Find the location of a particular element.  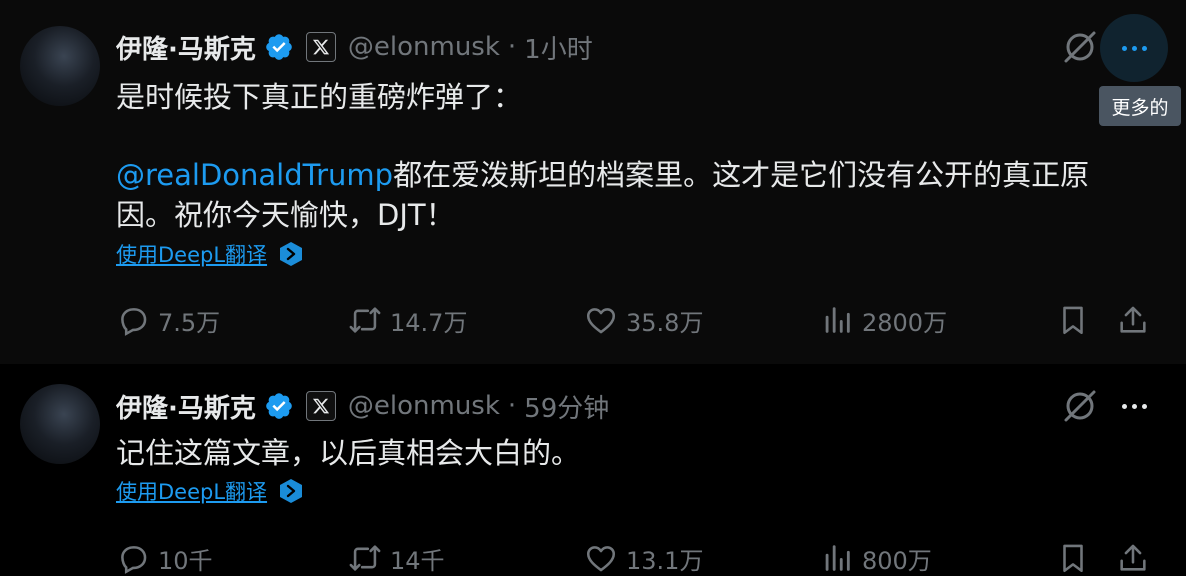

timestamp: 59分钟 is located at coordinates (566, 406).